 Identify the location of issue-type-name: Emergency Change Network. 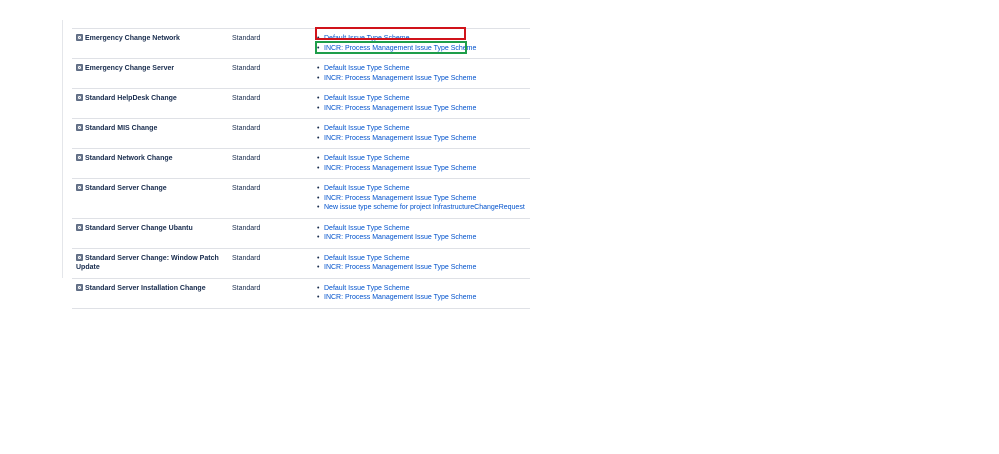
(132, 38).